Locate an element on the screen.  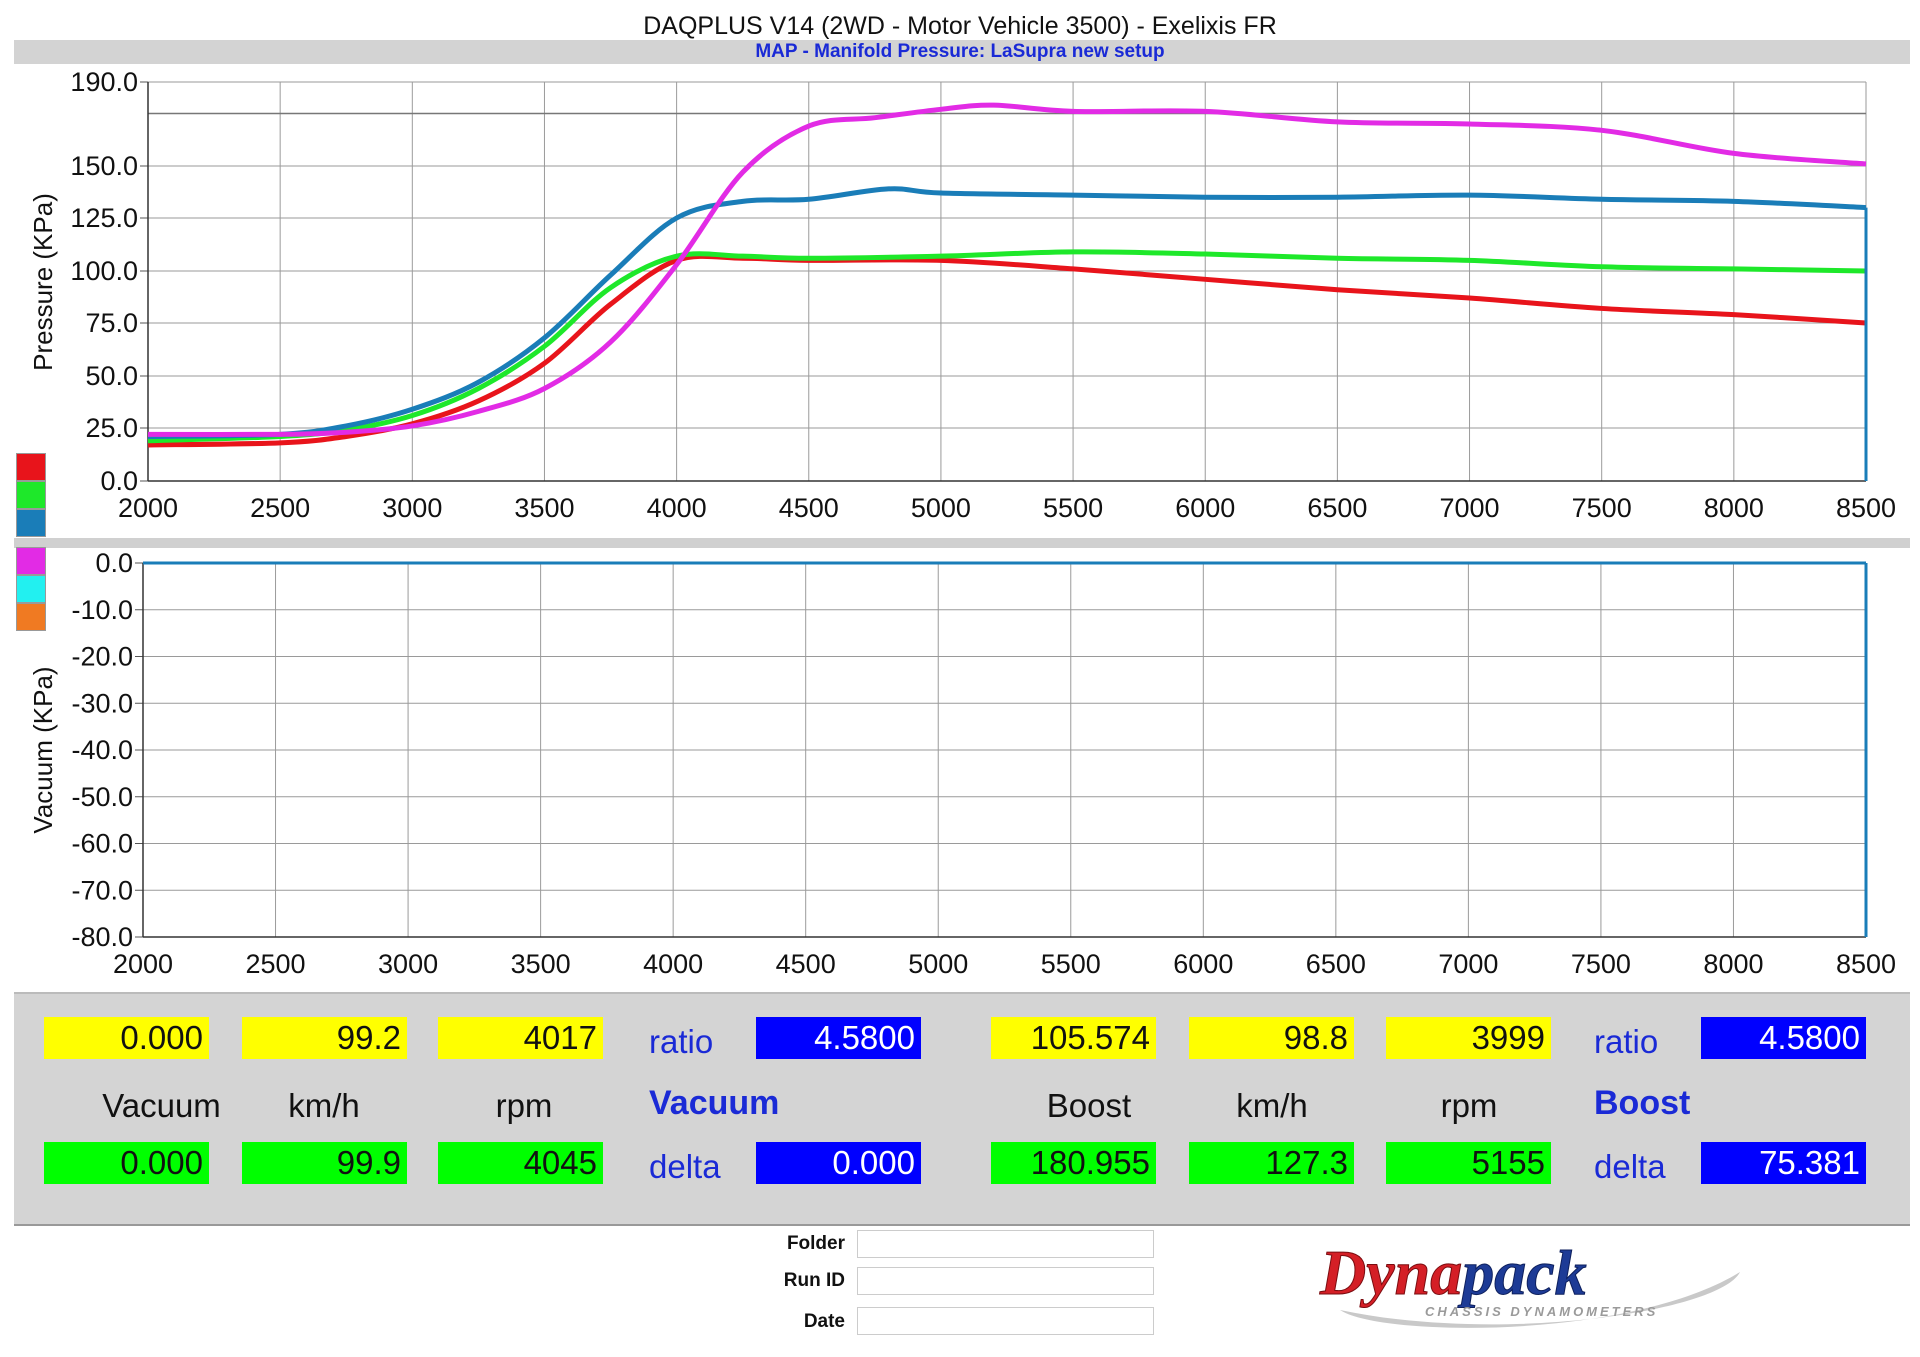
legend-swatch-orange is located at coordinates (31, 617).